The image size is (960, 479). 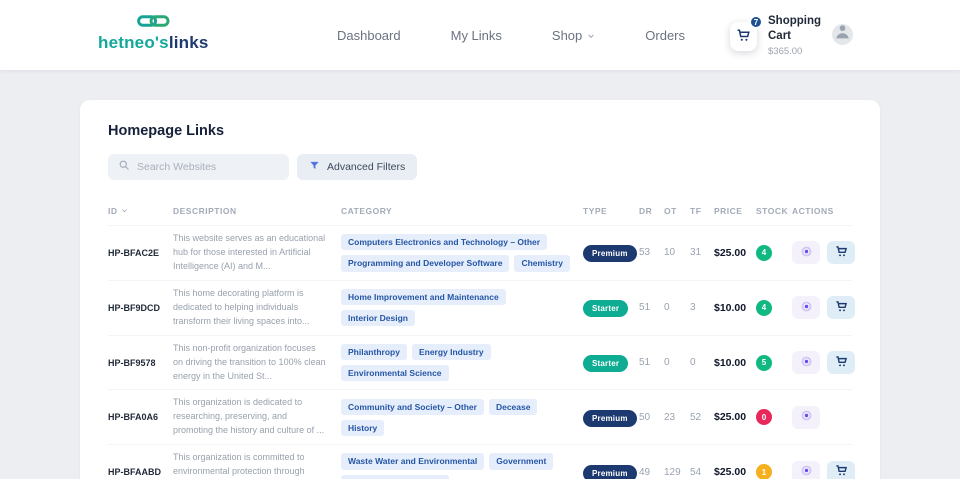 I want to click on category-tag: Waste Water and Environmental, so click(x=413, y=461).